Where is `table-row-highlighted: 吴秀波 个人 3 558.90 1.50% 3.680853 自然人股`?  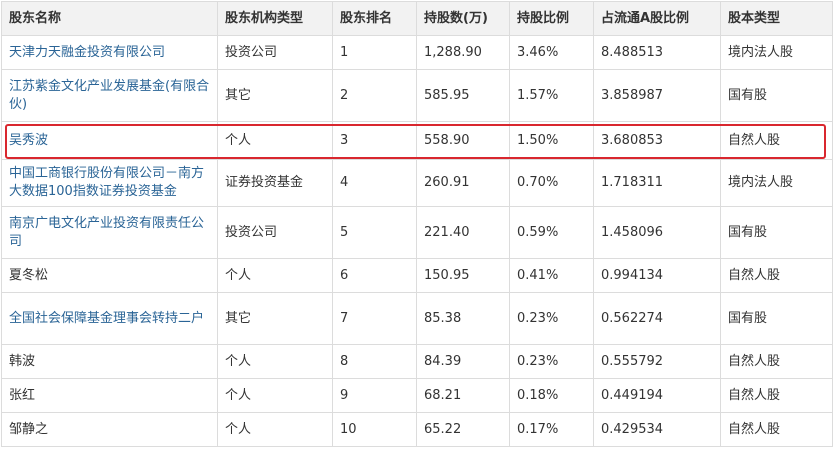
table-row-highlighted: 吴秀波 个人 3 558.90 1.50% 3.680853 自然人股 is located at coordinates (417, 140).